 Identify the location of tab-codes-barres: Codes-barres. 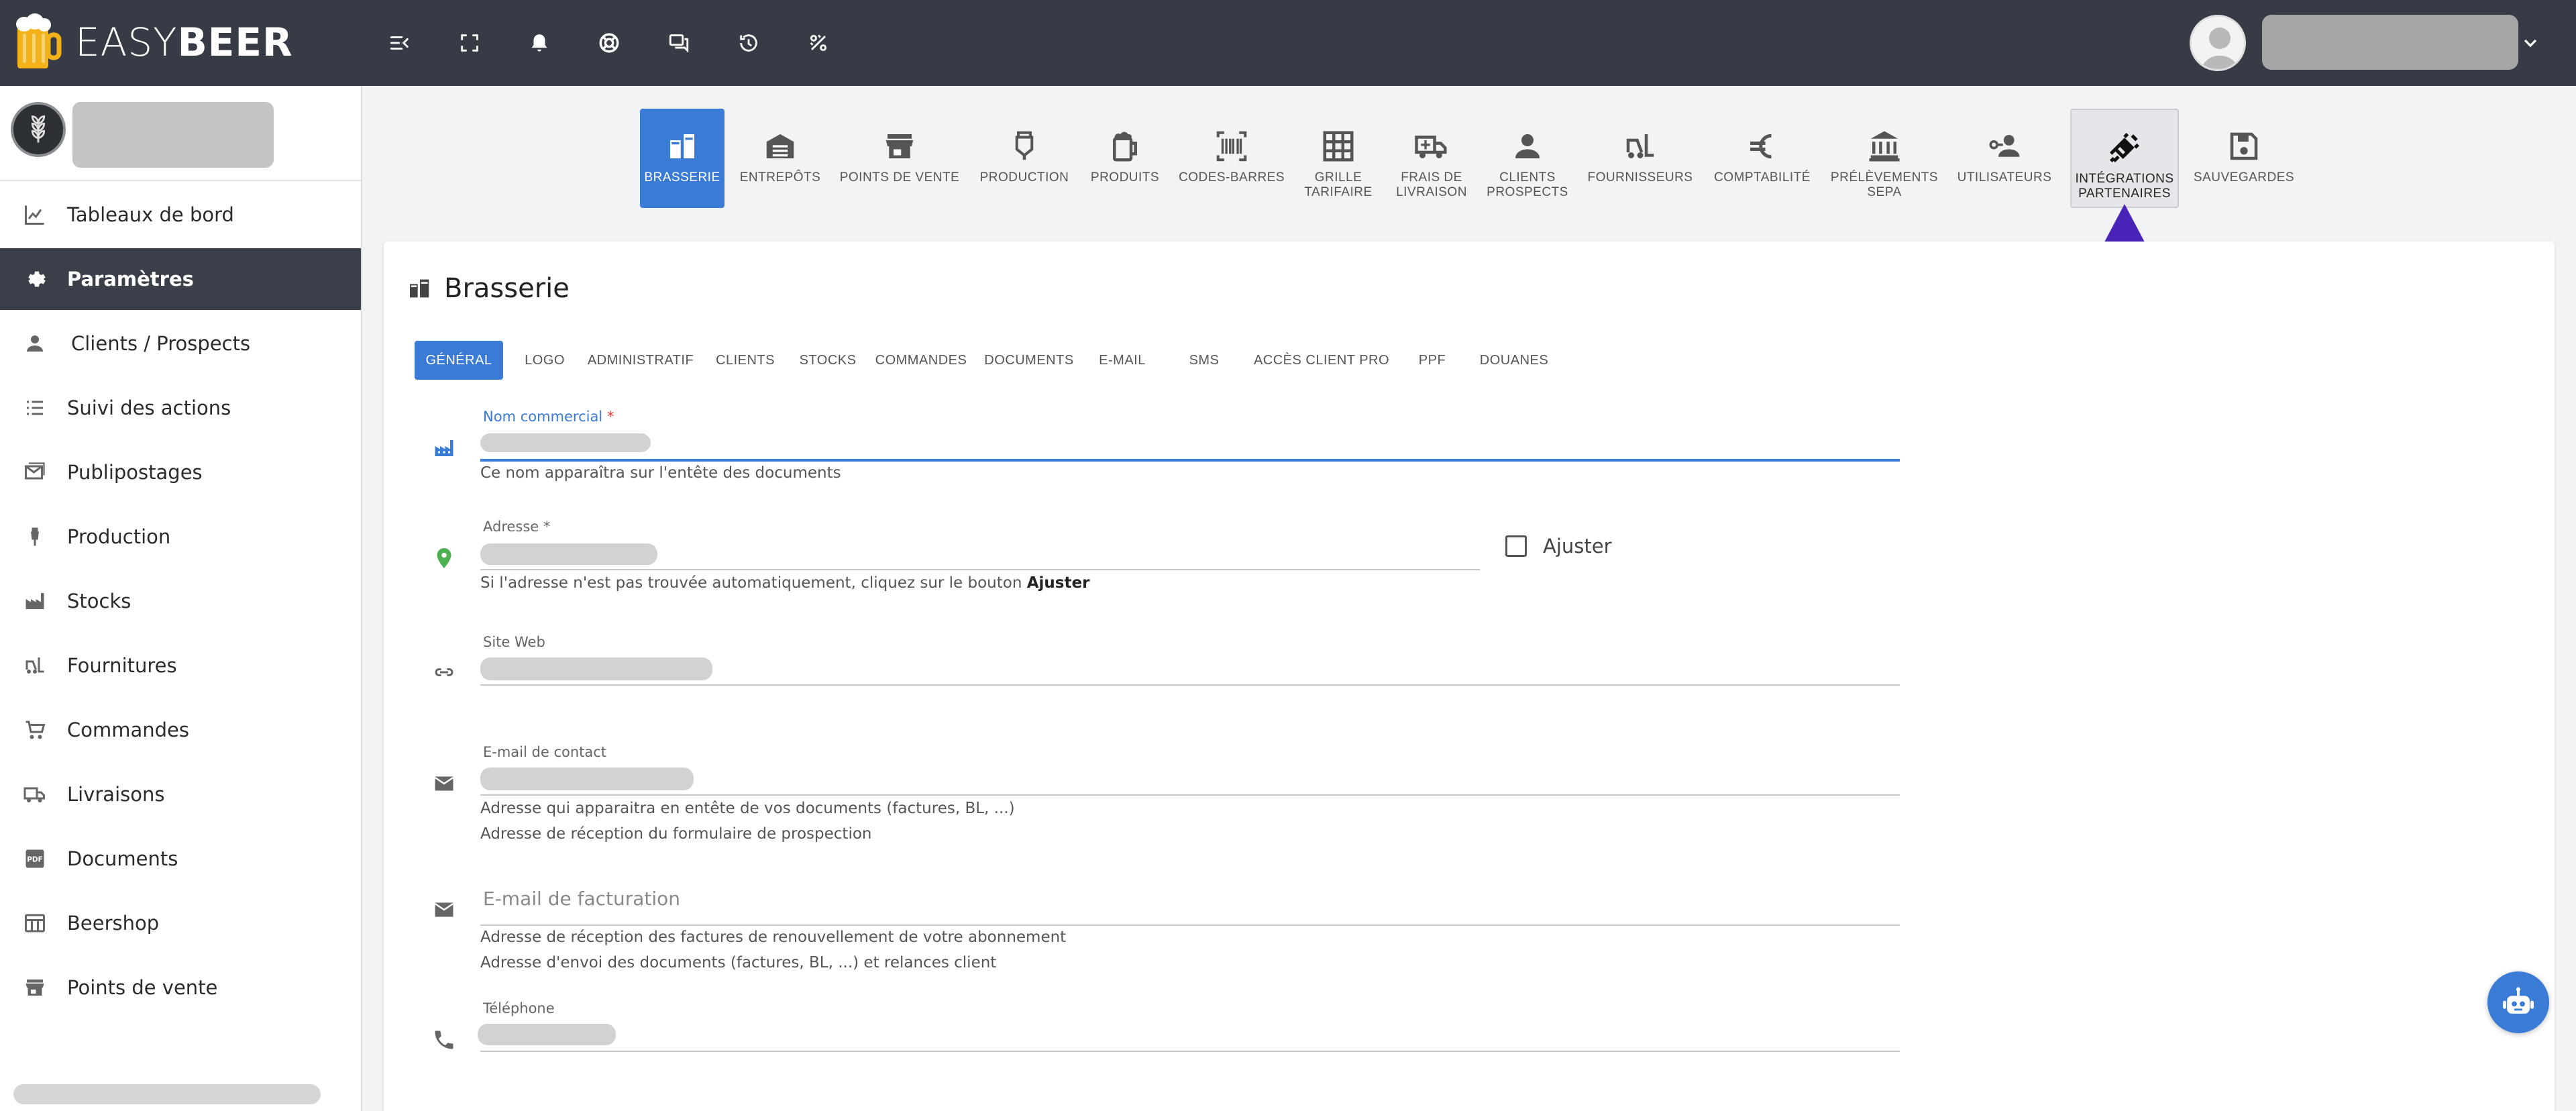
(1232, 158).